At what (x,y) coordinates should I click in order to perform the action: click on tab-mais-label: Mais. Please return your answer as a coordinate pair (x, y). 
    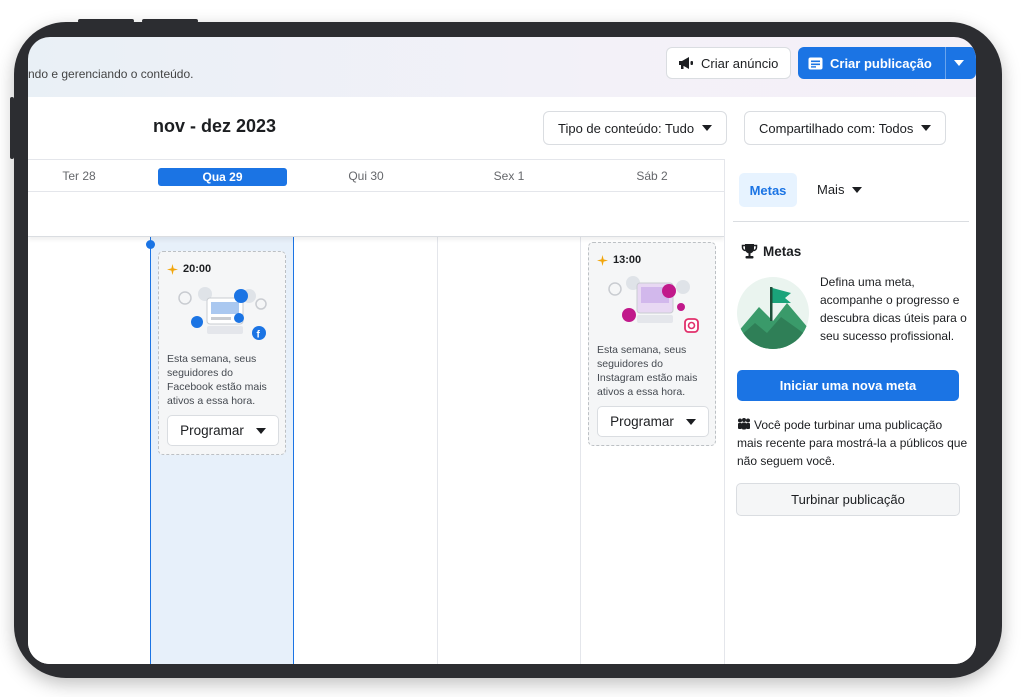
    Looking at the image, I should click on (831, 189).